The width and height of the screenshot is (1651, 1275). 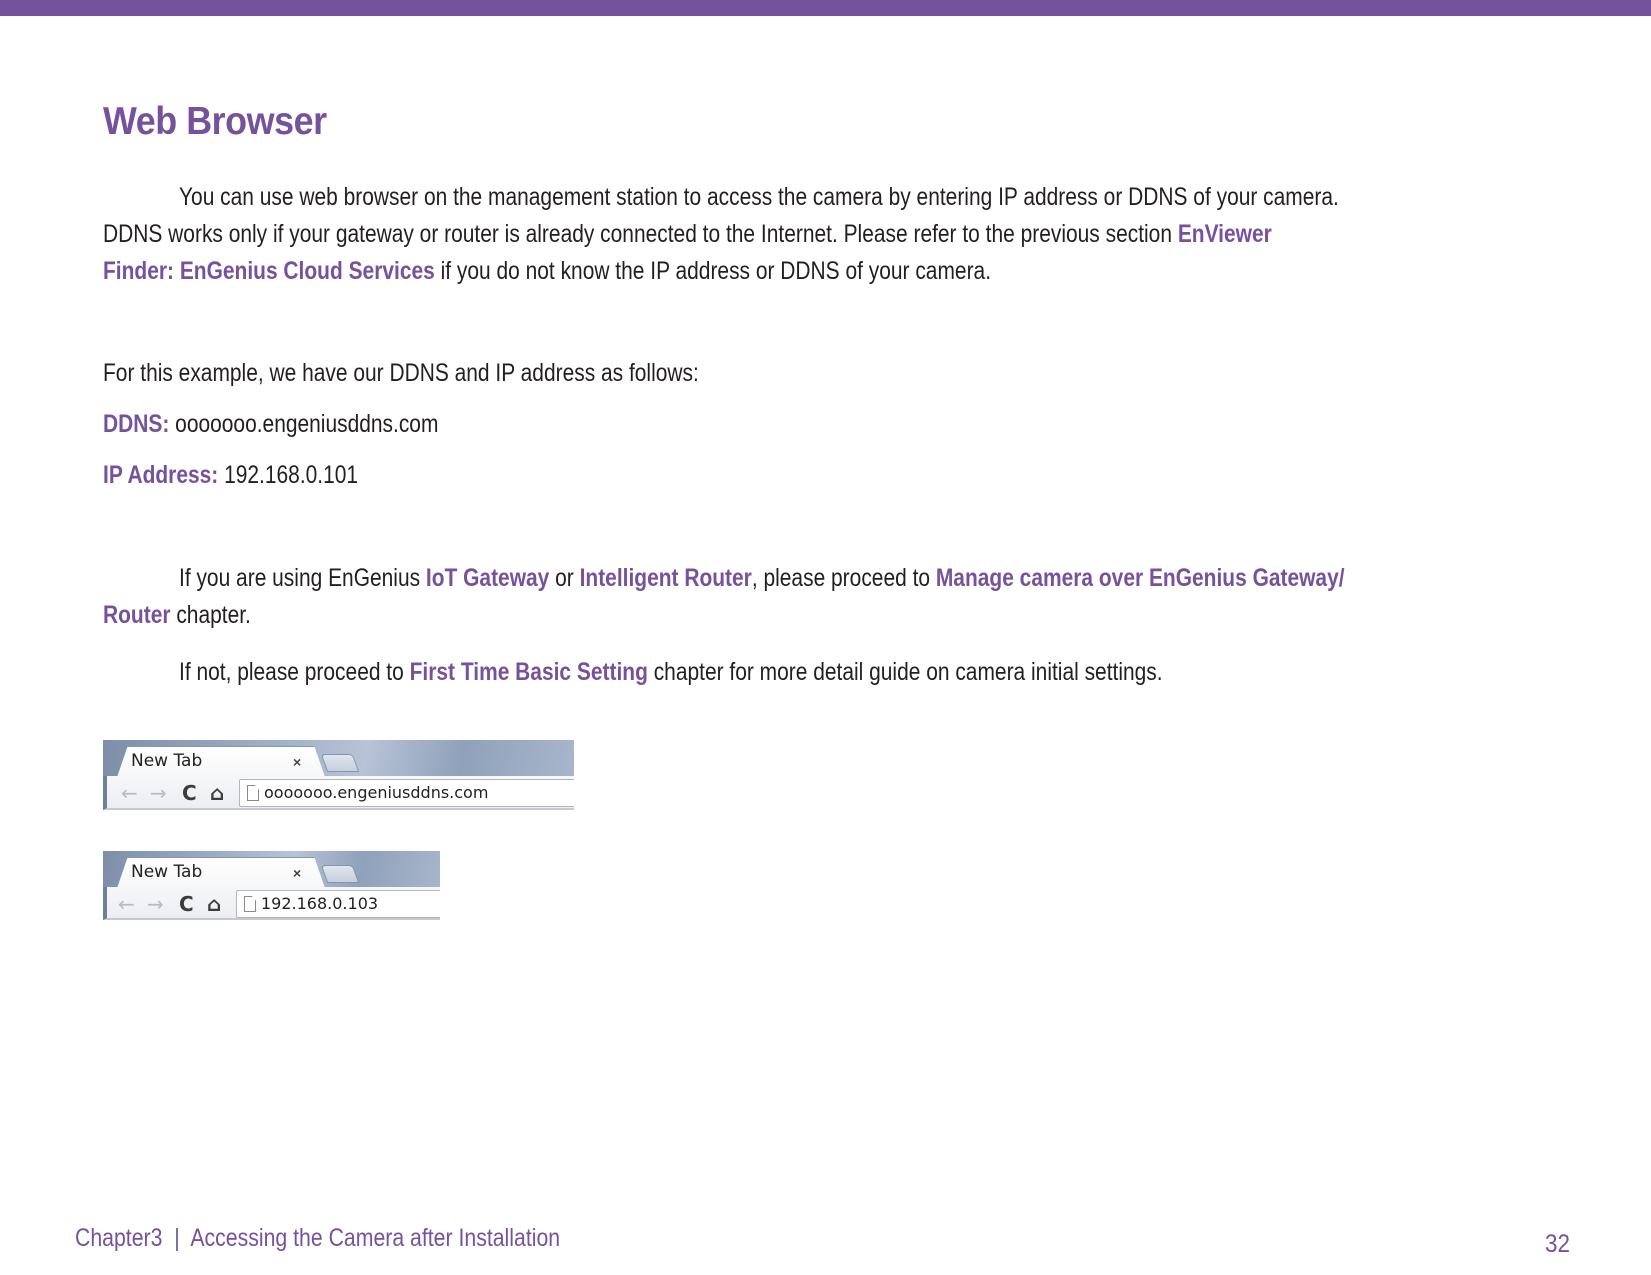 What do you see at coordinates (137, 615) in the screenshot?
I see `manage-camera-link-cont: Router` at bounding box center [137, 615].